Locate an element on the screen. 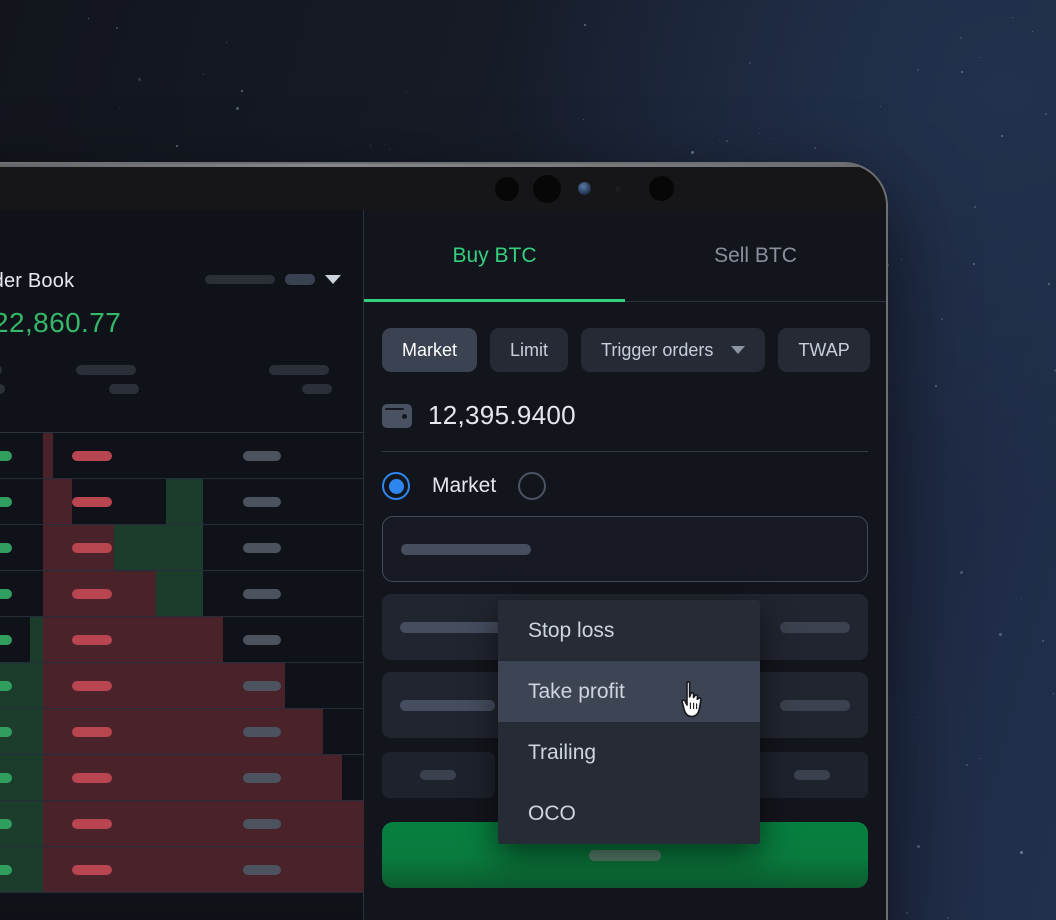 The image size is (1056, 920). placeholder-chip is located at coordinates (300, 279).